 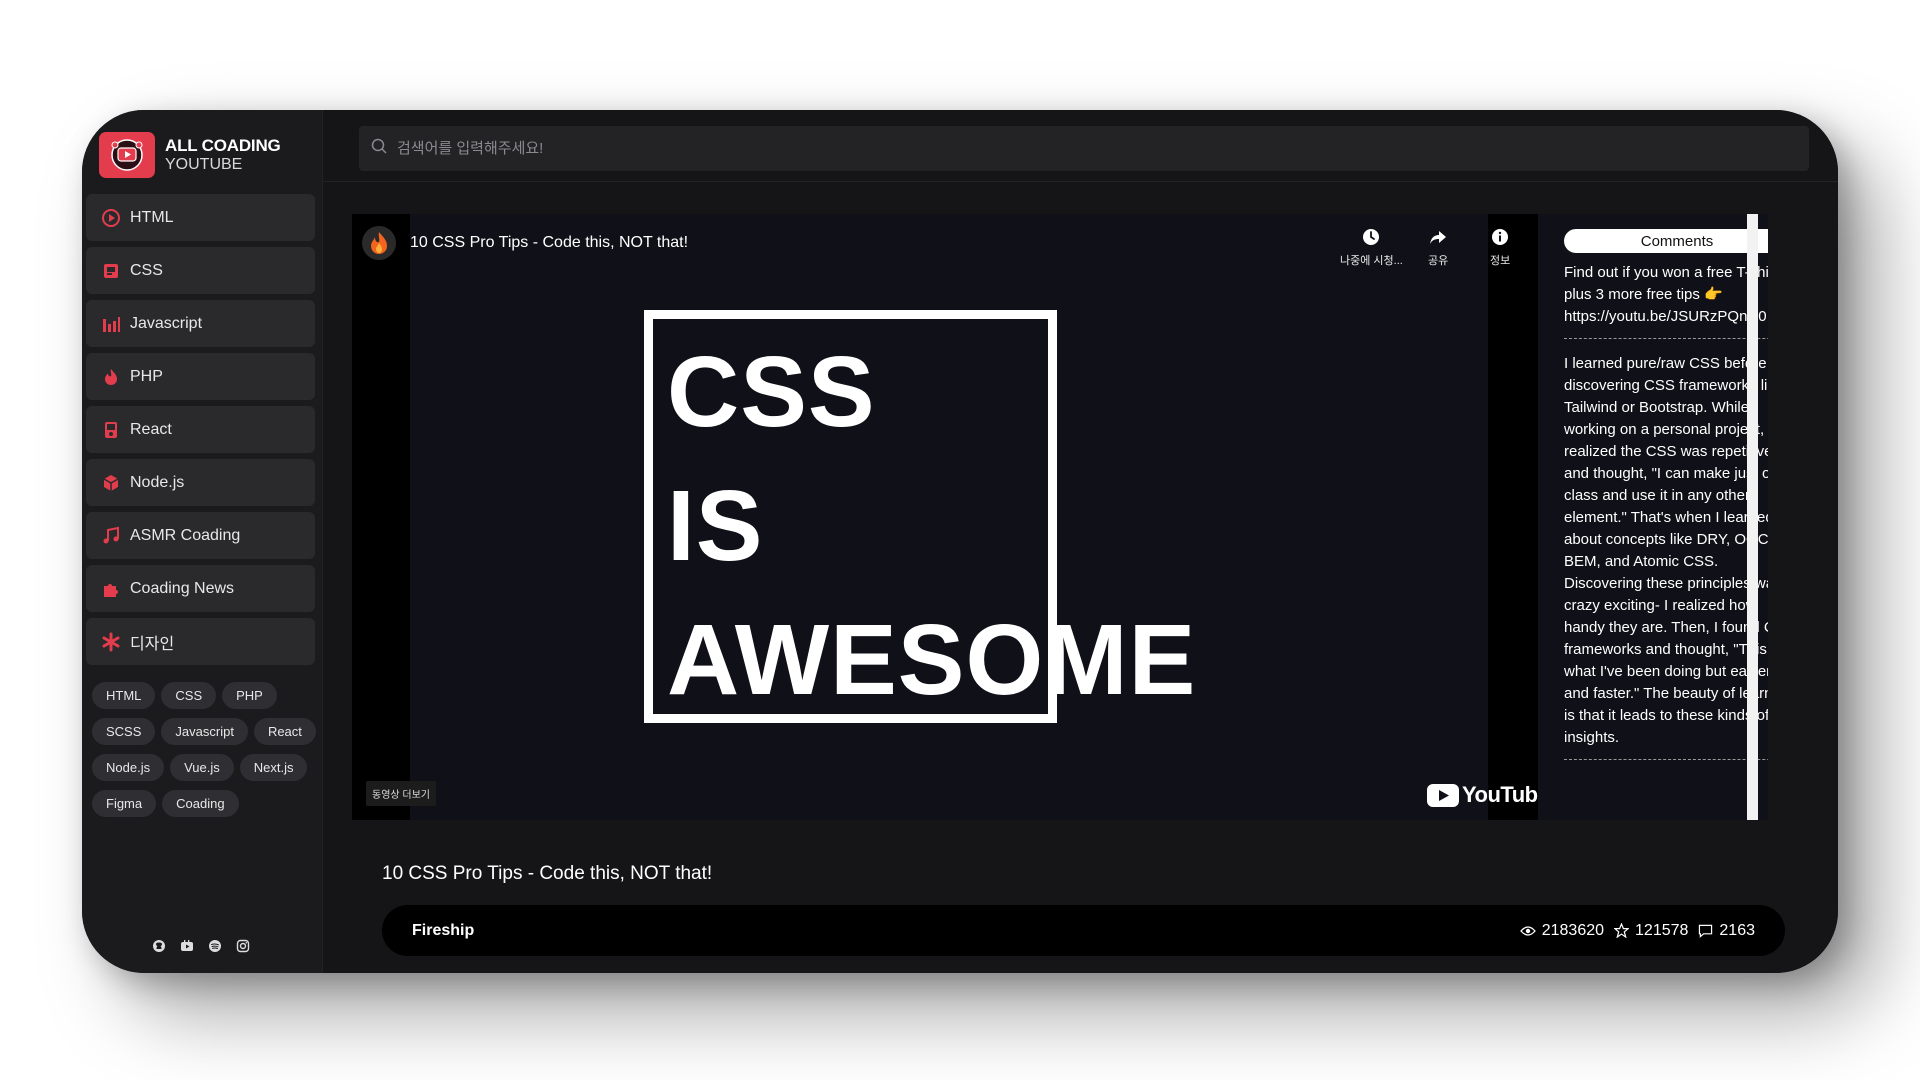 What do you see at coordinates (1706, 931) in the screenshot?
I see `comment-icon` at bounding box center [1706, 931].